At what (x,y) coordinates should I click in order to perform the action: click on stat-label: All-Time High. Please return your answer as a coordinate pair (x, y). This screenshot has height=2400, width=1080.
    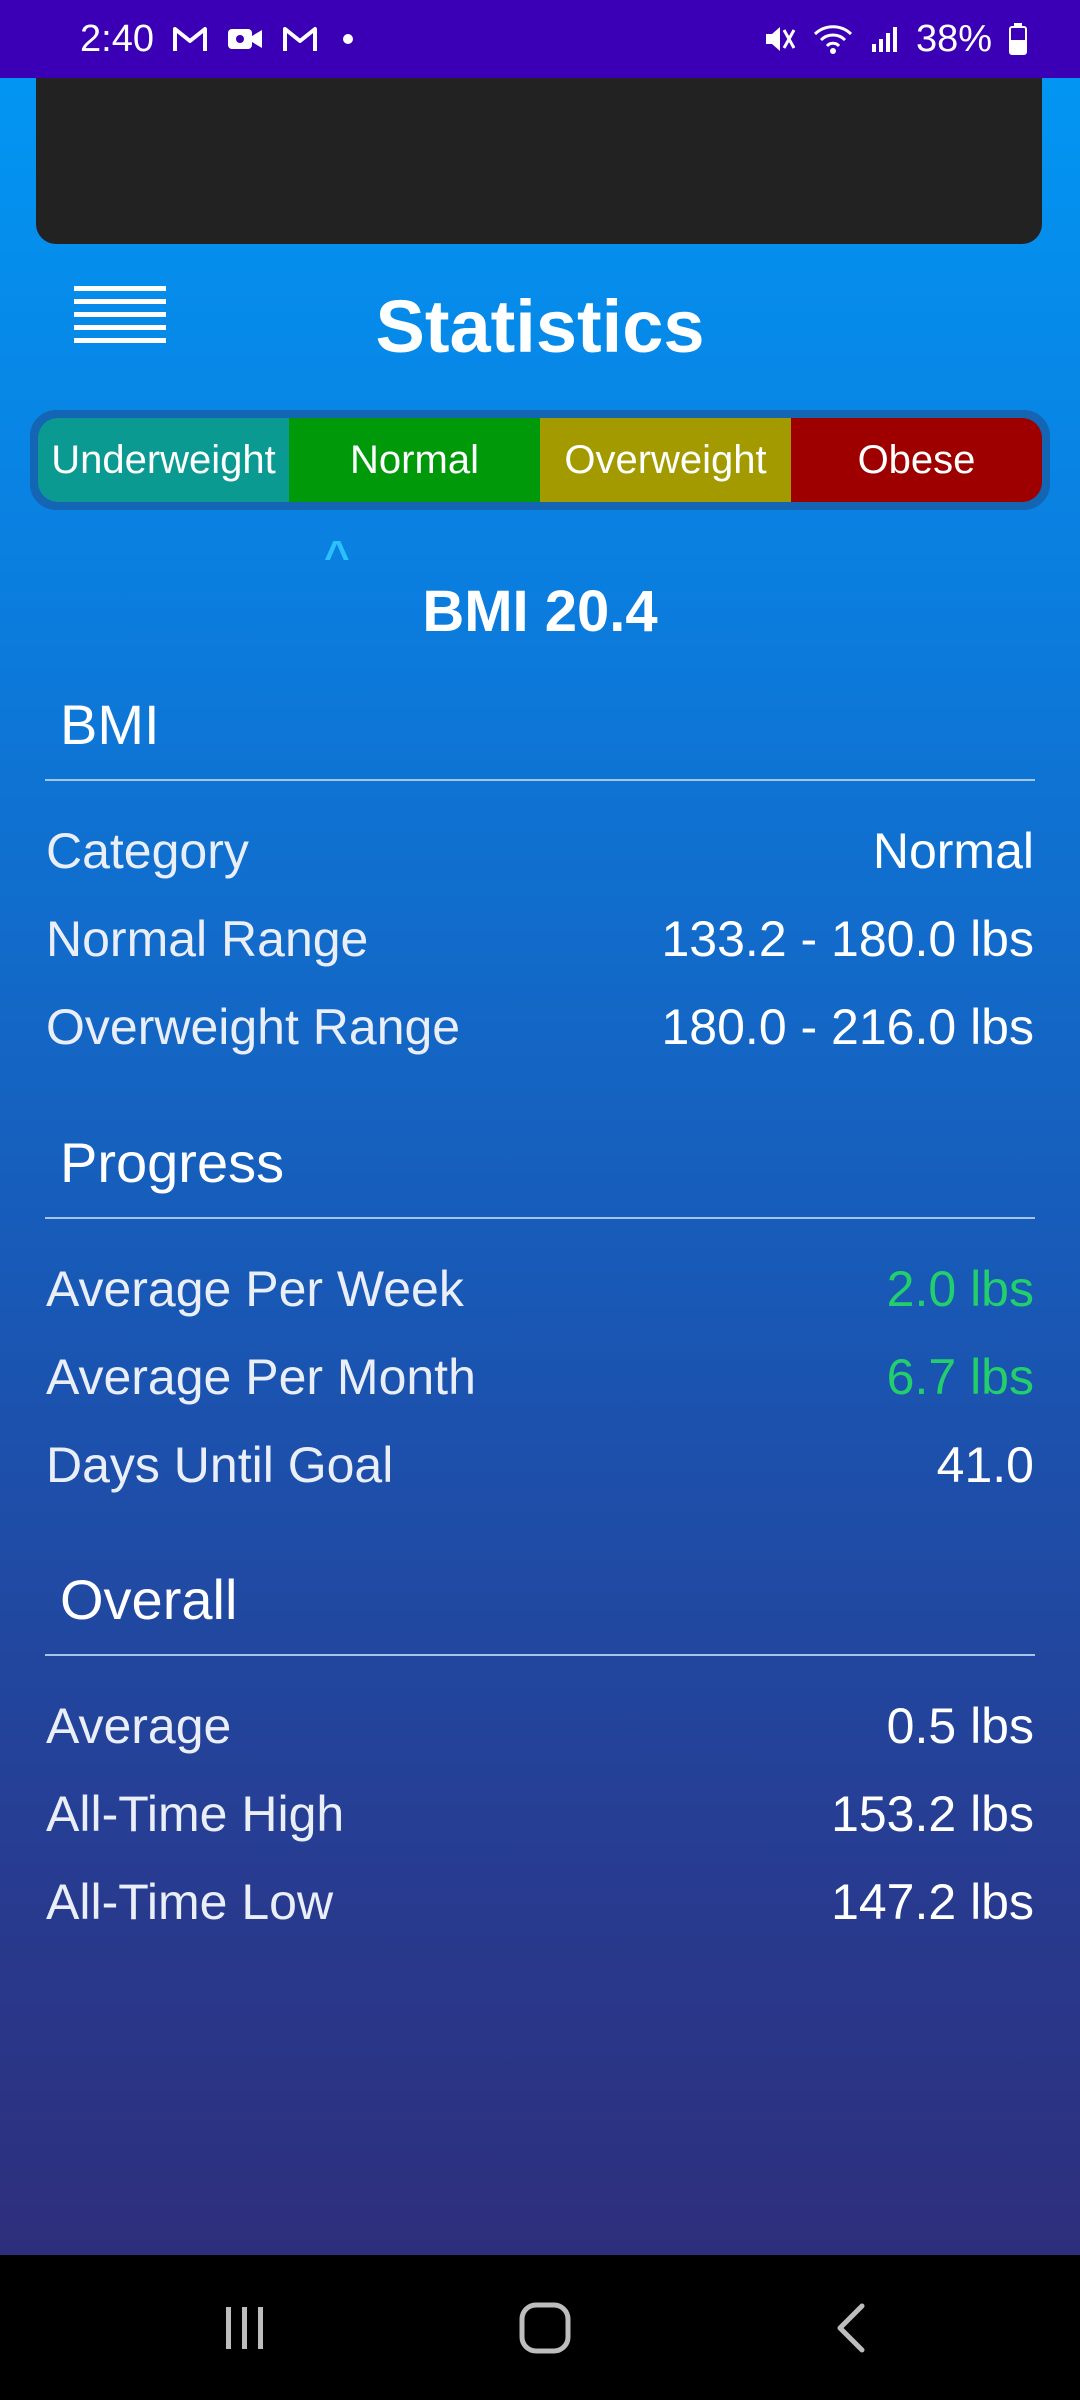
    Looking at the image, I should click on (195, 1814).